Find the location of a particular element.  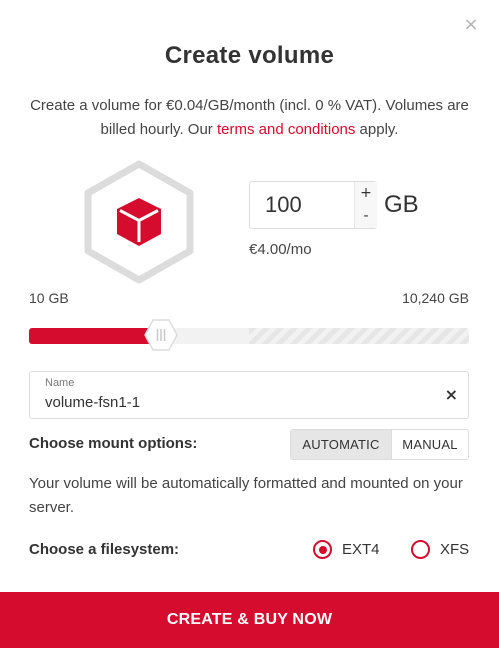

volume-hexagon-icon is located at coordinates (139, 222).